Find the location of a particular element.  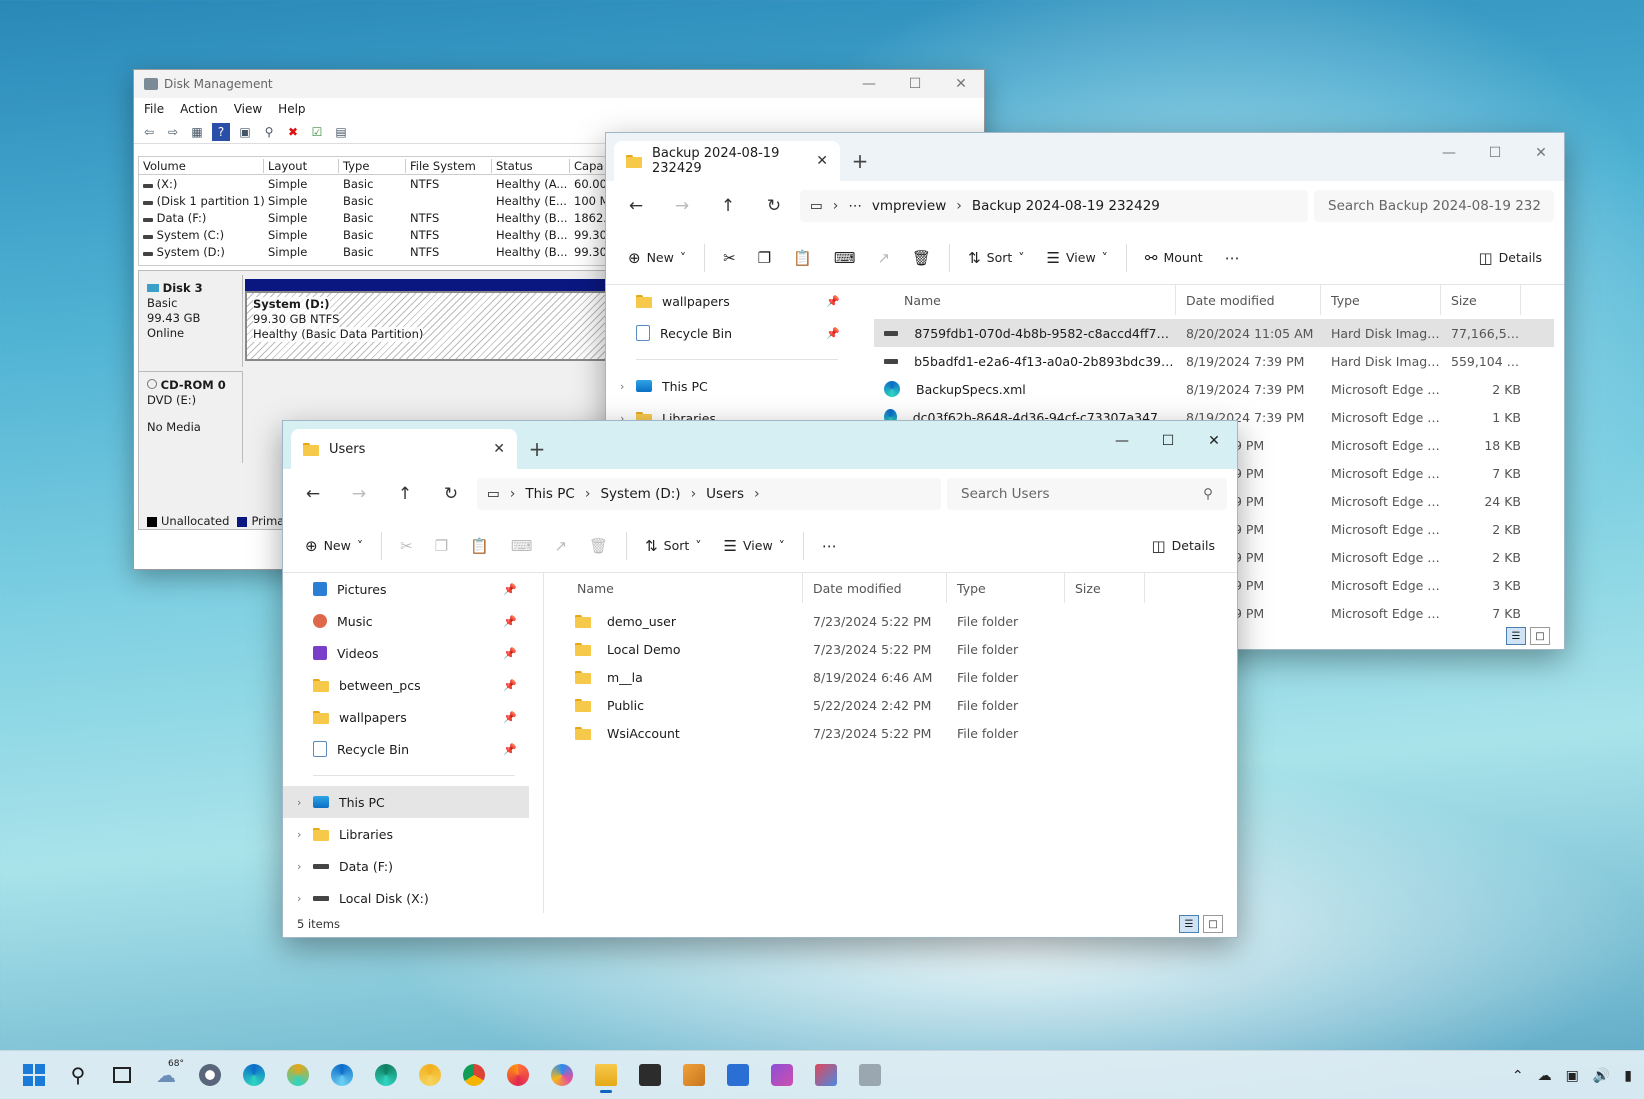

connect-icon: ⚲ is located at coordinates (269, 132).